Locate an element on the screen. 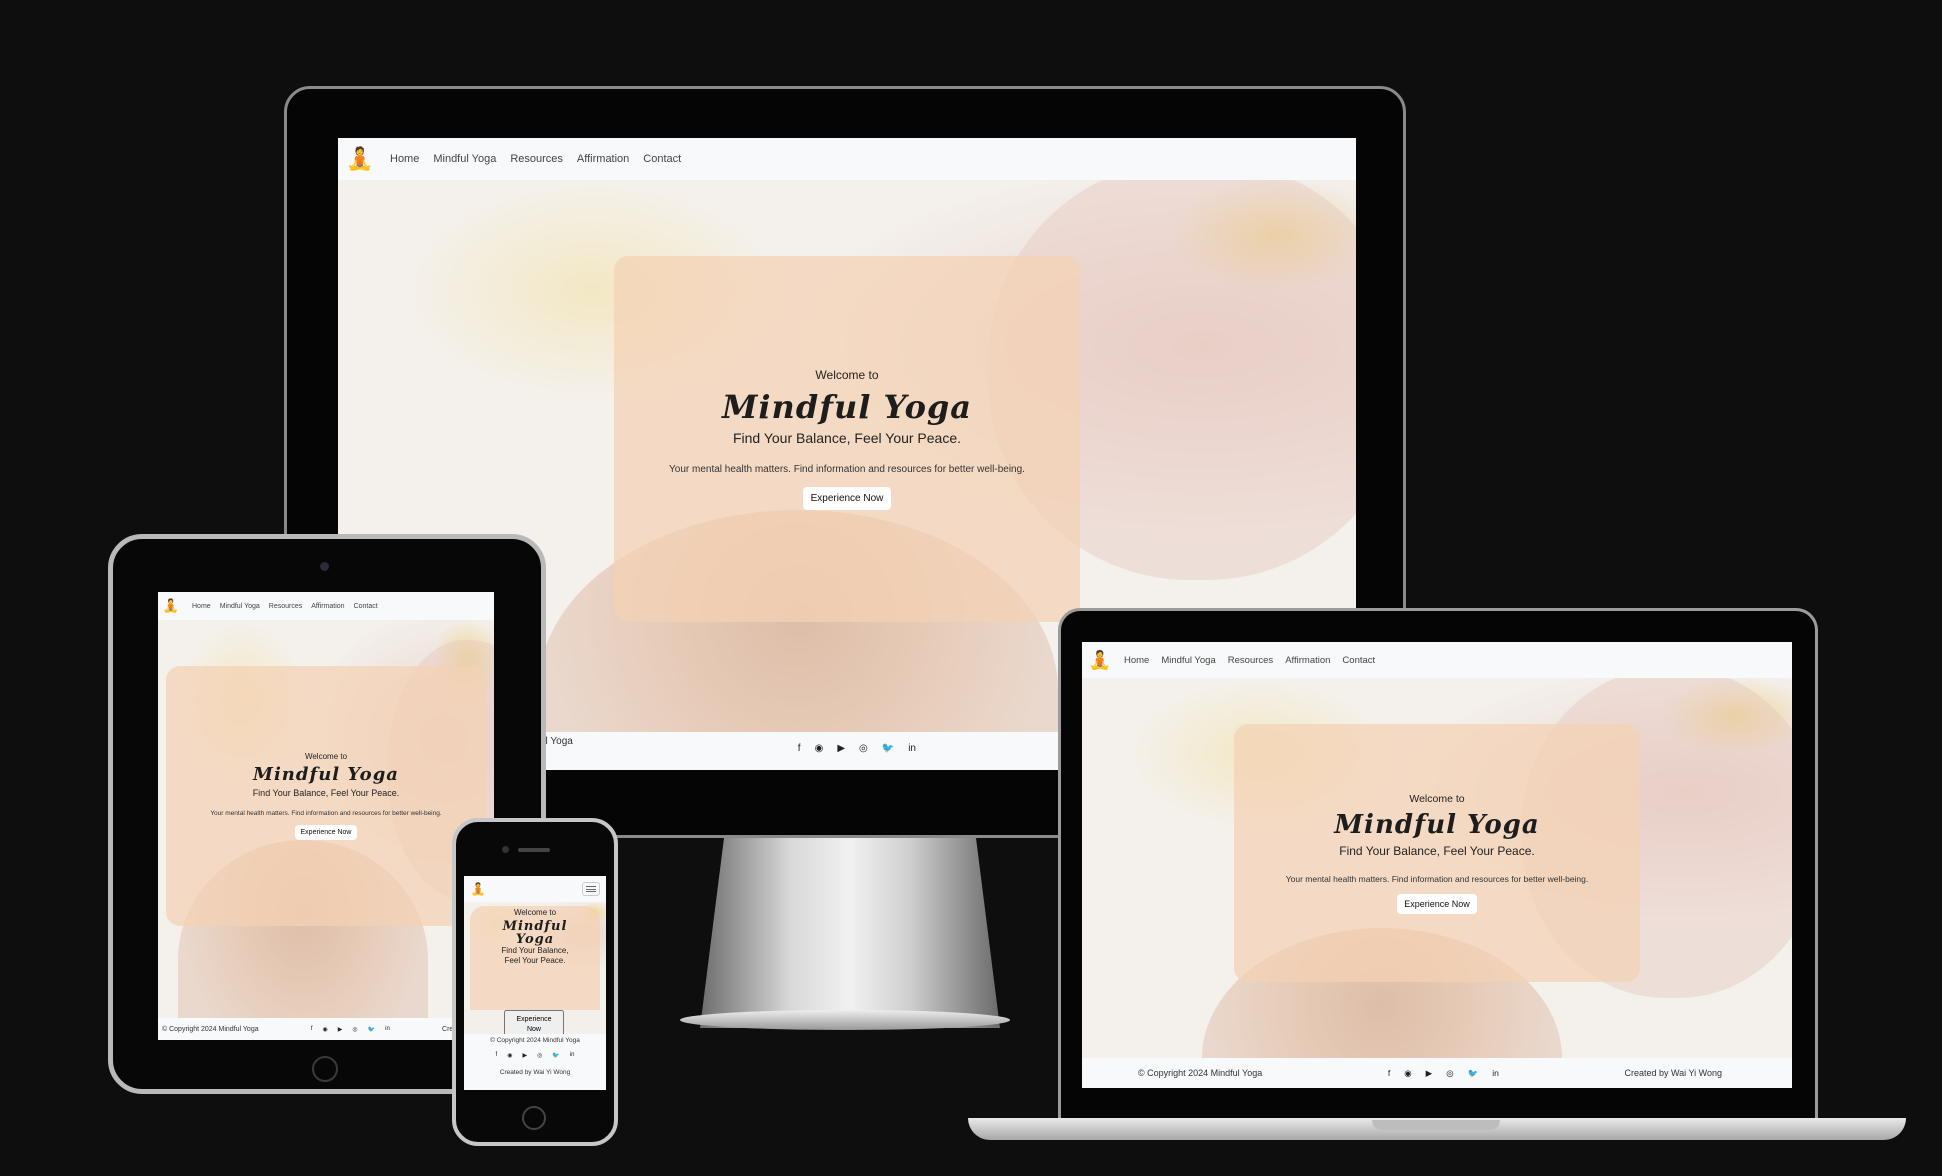 This screenshot has height=1176, width=1942. iphone-camera is located at coordinates (505, 849).